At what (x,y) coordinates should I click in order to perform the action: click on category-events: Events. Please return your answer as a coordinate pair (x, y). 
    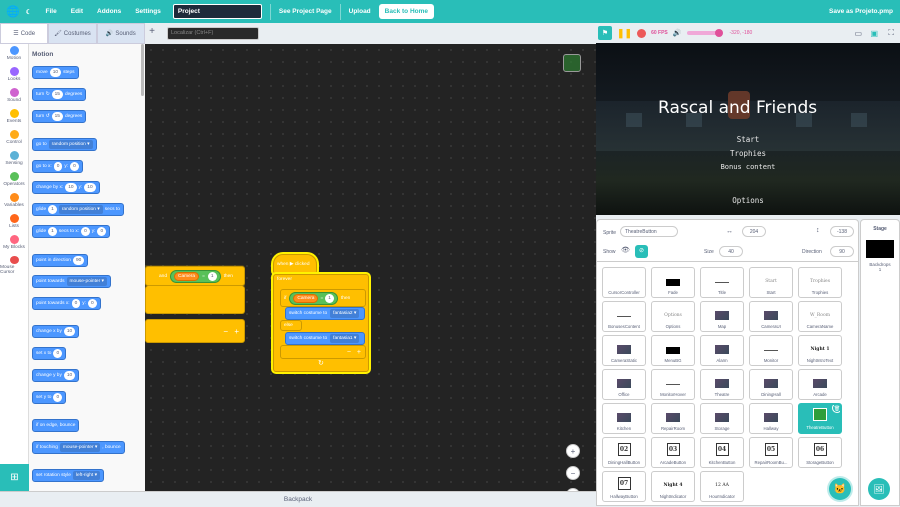
    Looking at the image, I should click on (14, 117).